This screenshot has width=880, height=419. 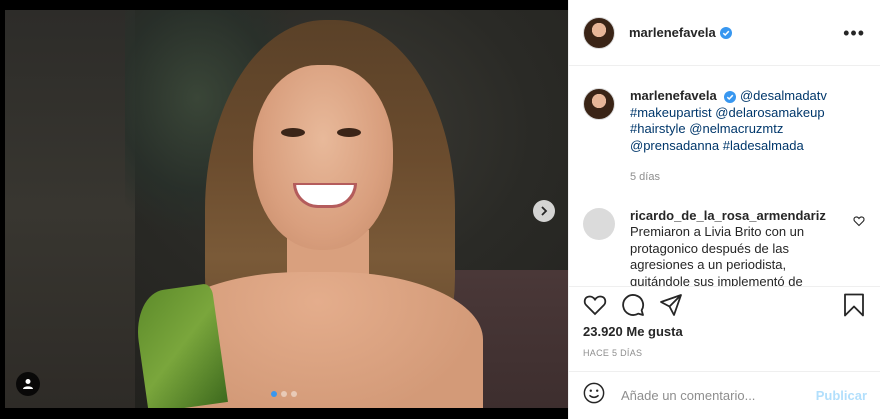 What do you see at coordinates (293, 132) in the screenshot?
I see `photo-eye-left` at bounding box center [293, 132].